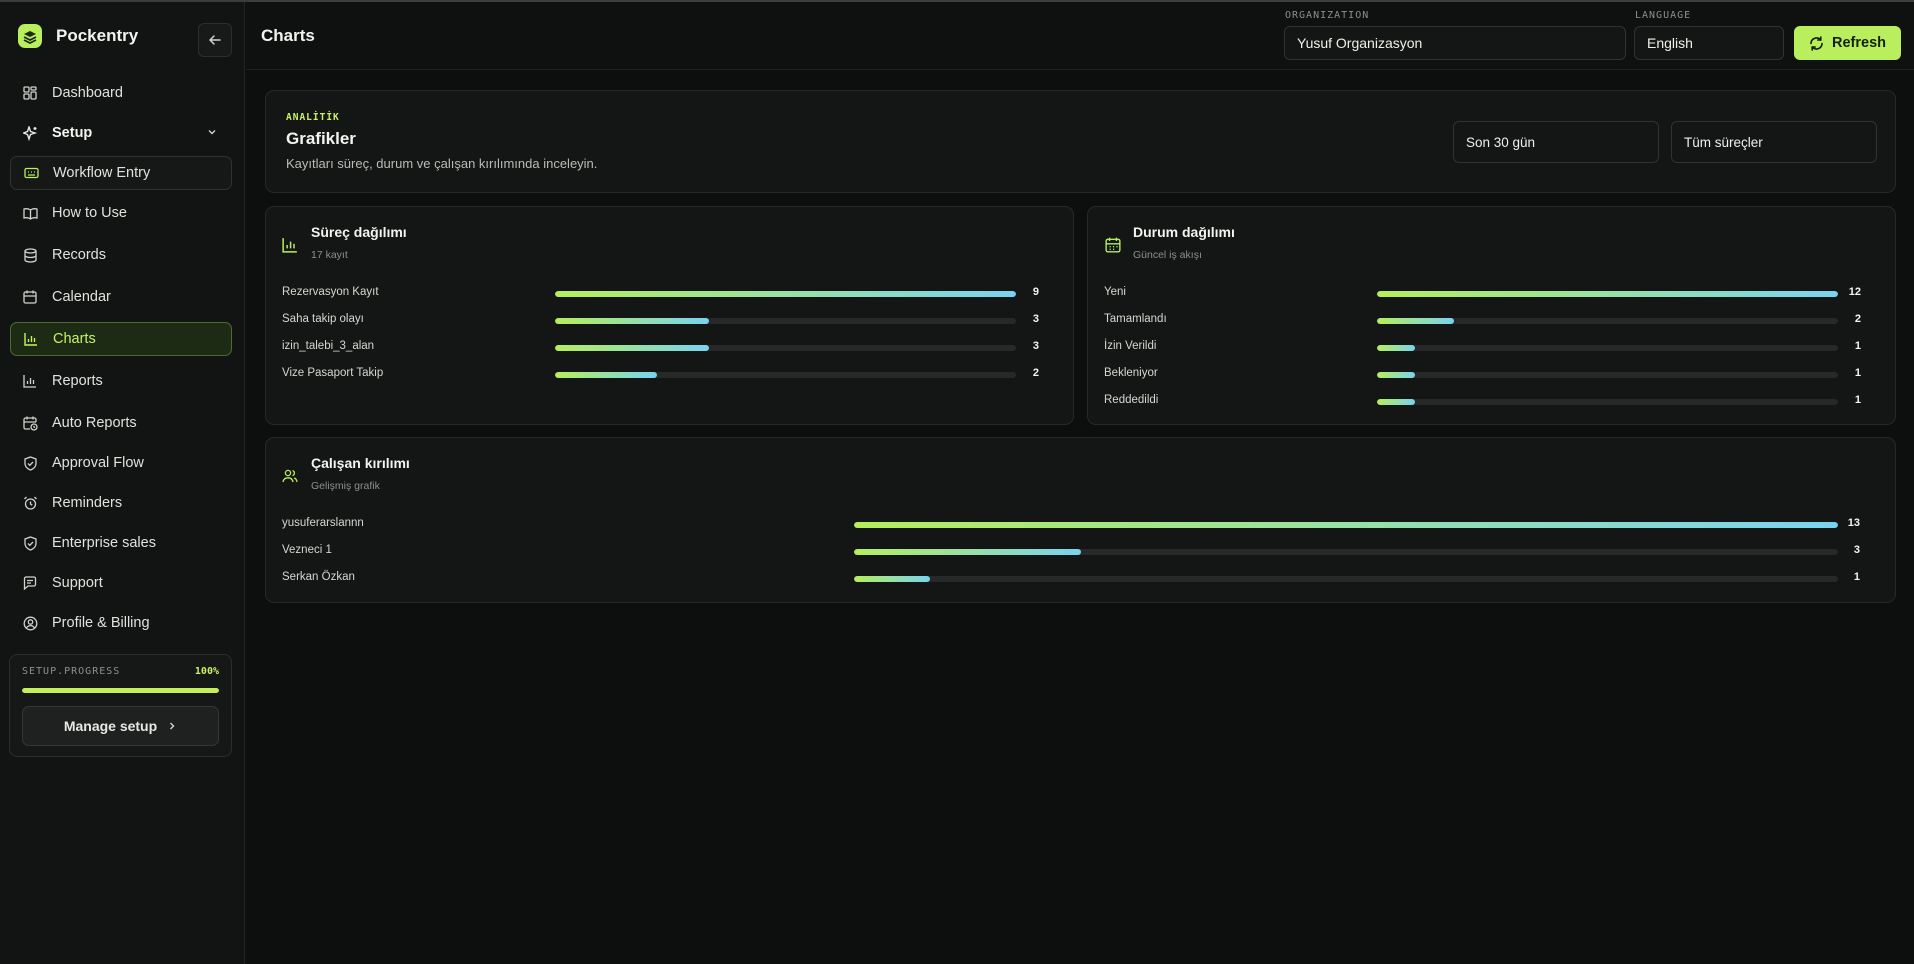 Image resolution: width=1914 pixels, height=964 pixels. I want to click on analytics-title: Grafikler, so click(321, 138).